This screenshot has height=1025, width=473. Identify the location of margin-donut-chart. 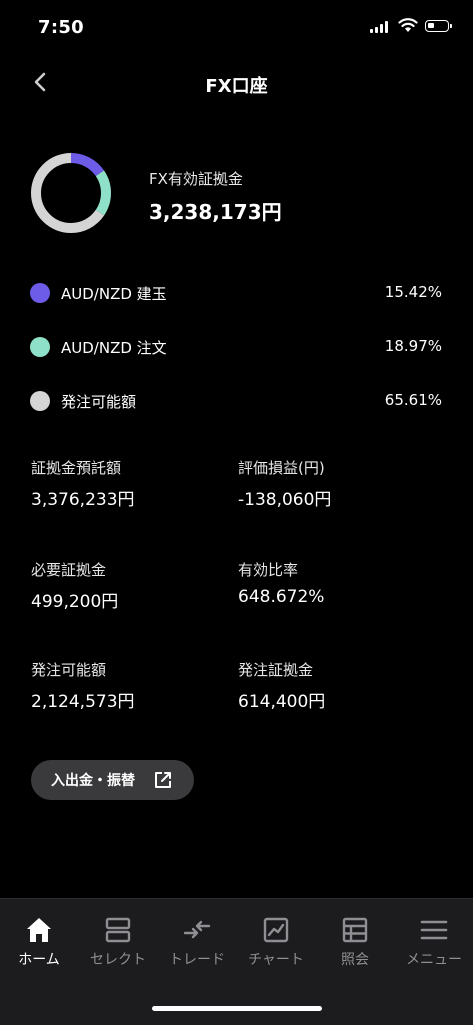
(71, 193).